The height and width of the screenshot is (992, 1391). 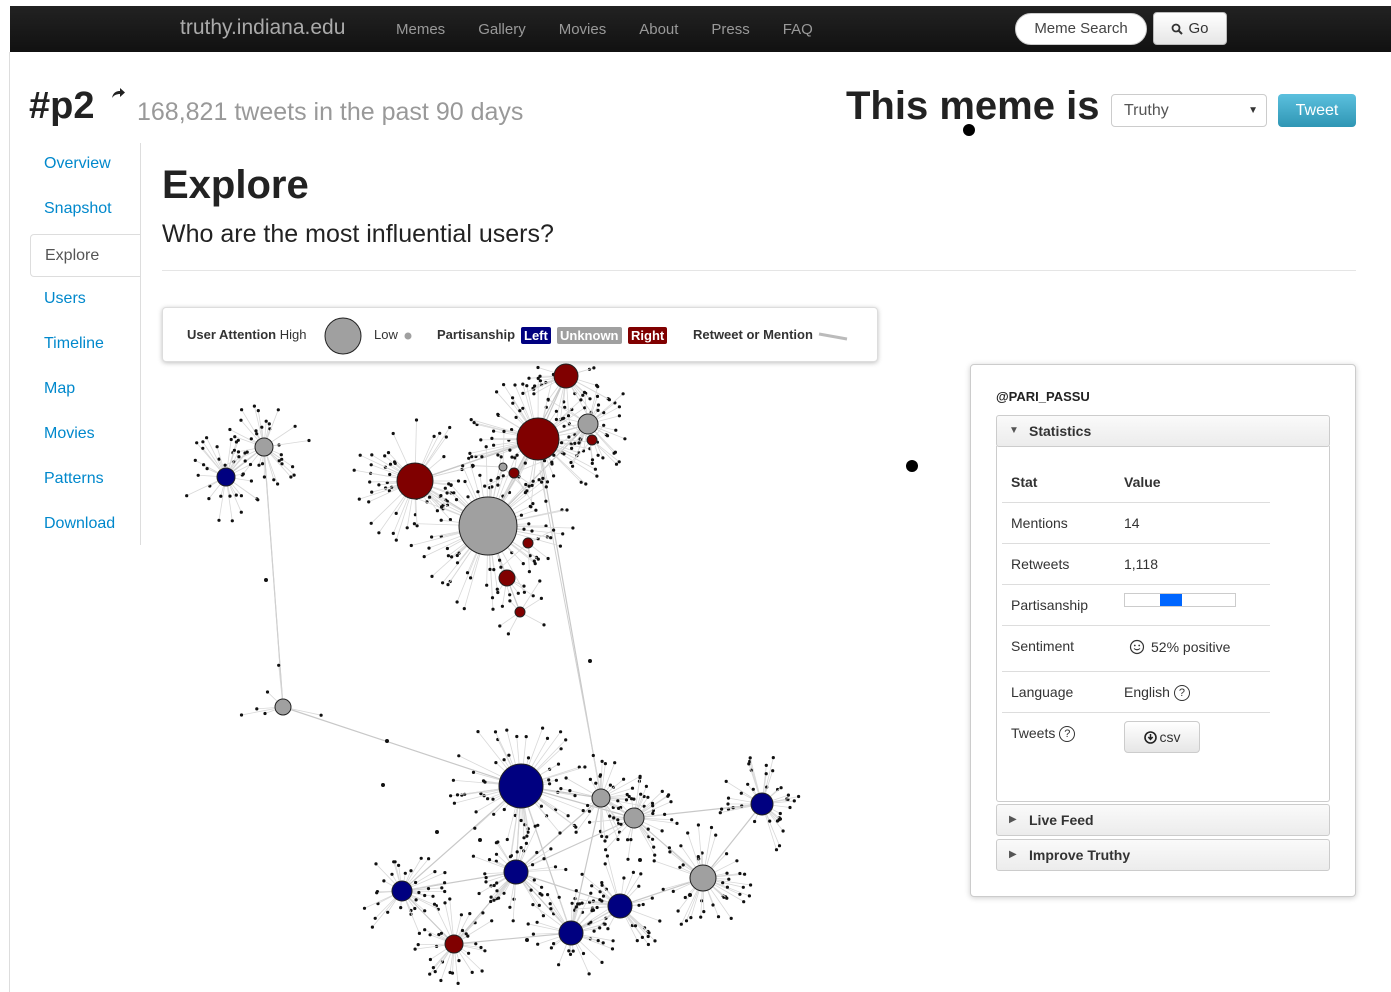 I want to click on legend-high: High, so click(x=293, y=334).